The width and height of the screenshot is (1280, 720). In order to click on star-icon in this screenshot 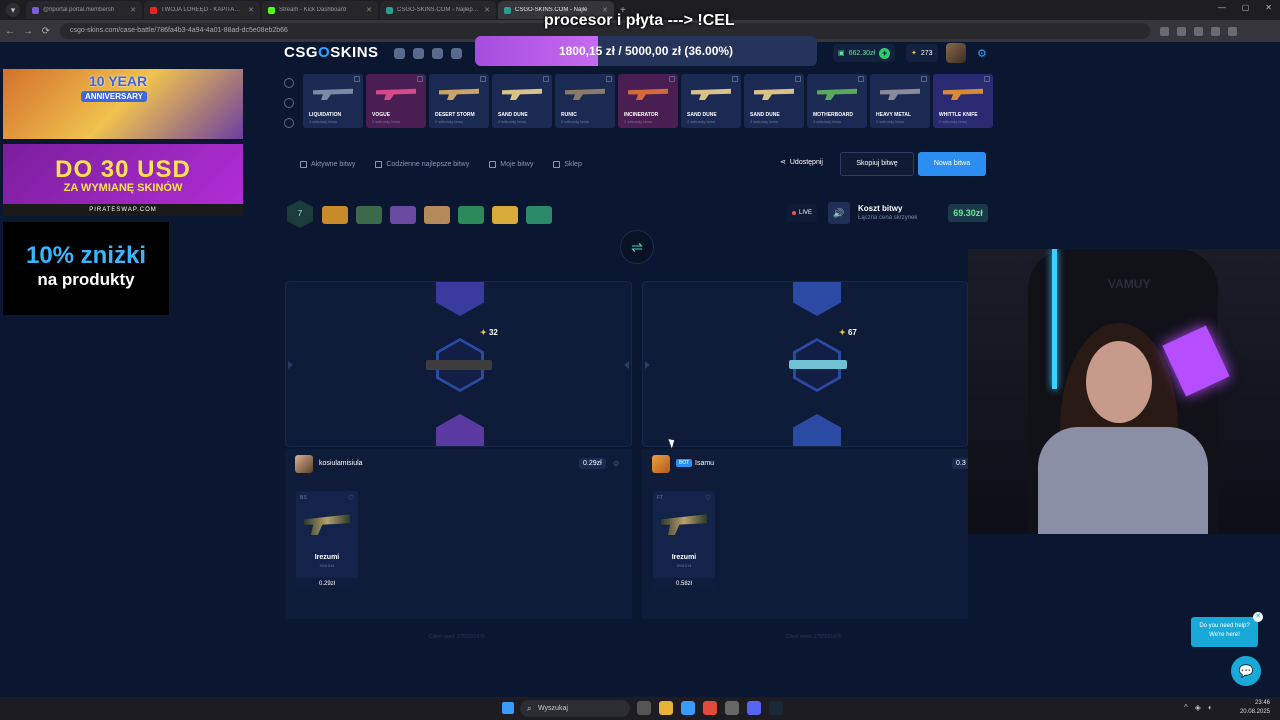, I will do `click(289, 123)`.